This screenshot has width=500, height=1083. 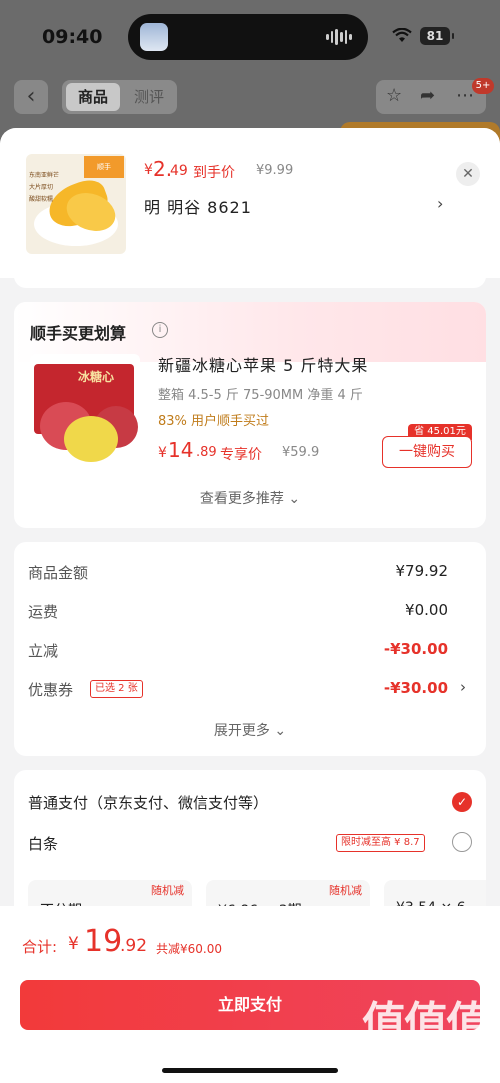 What do you see at coordinates (426, 1023) in the screenshot?
I see `watermark-logo: 值值值` at bounding box center [426, 1023].